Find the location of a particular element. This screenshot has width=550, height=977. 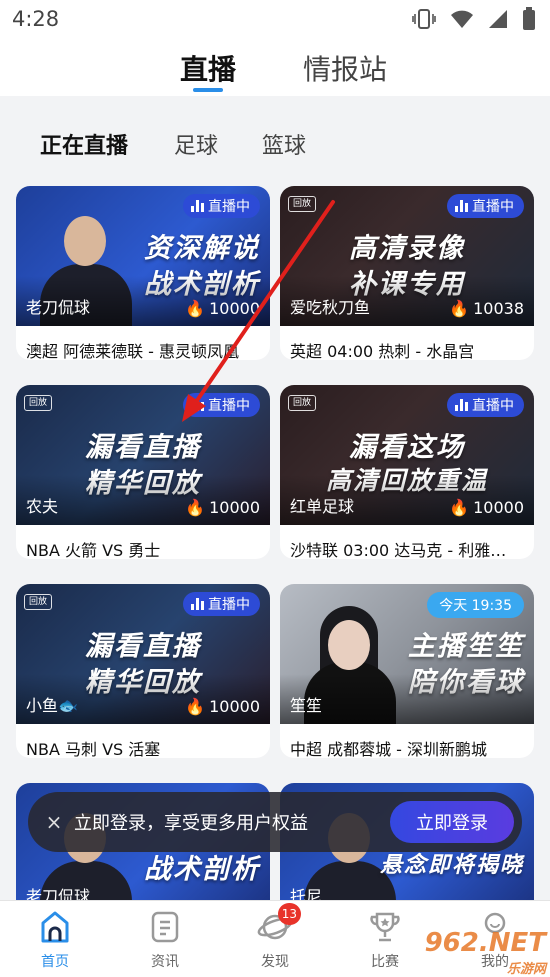

match-title: NBA 马刺 VS 活塞 is located at coordinates (93, 749).